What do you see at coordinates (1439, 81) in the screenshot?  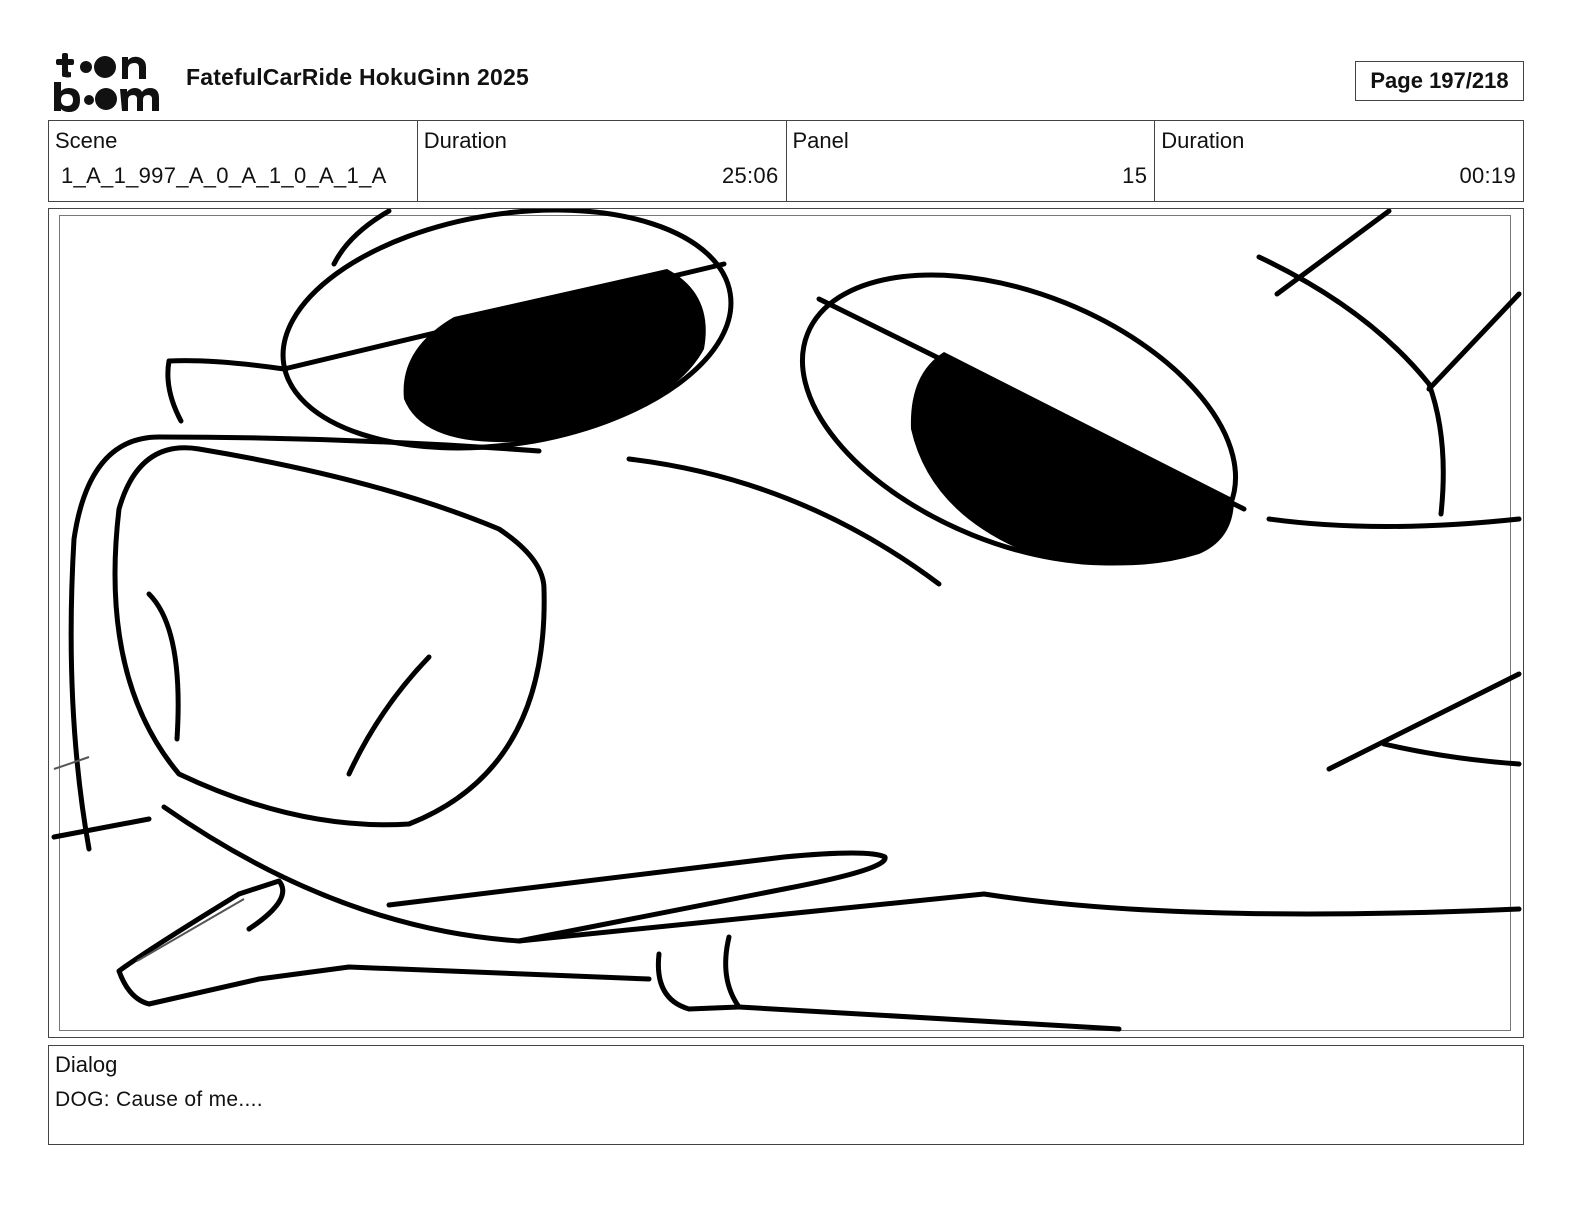 I see `page-number: Page 197/218` at bounding box center [1439, 81].